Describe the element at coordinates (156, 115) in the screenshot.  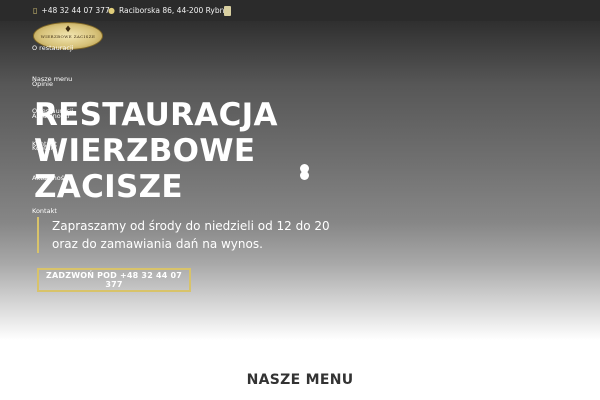
I see `hero-title-line: RESTAURACJA` at that location.